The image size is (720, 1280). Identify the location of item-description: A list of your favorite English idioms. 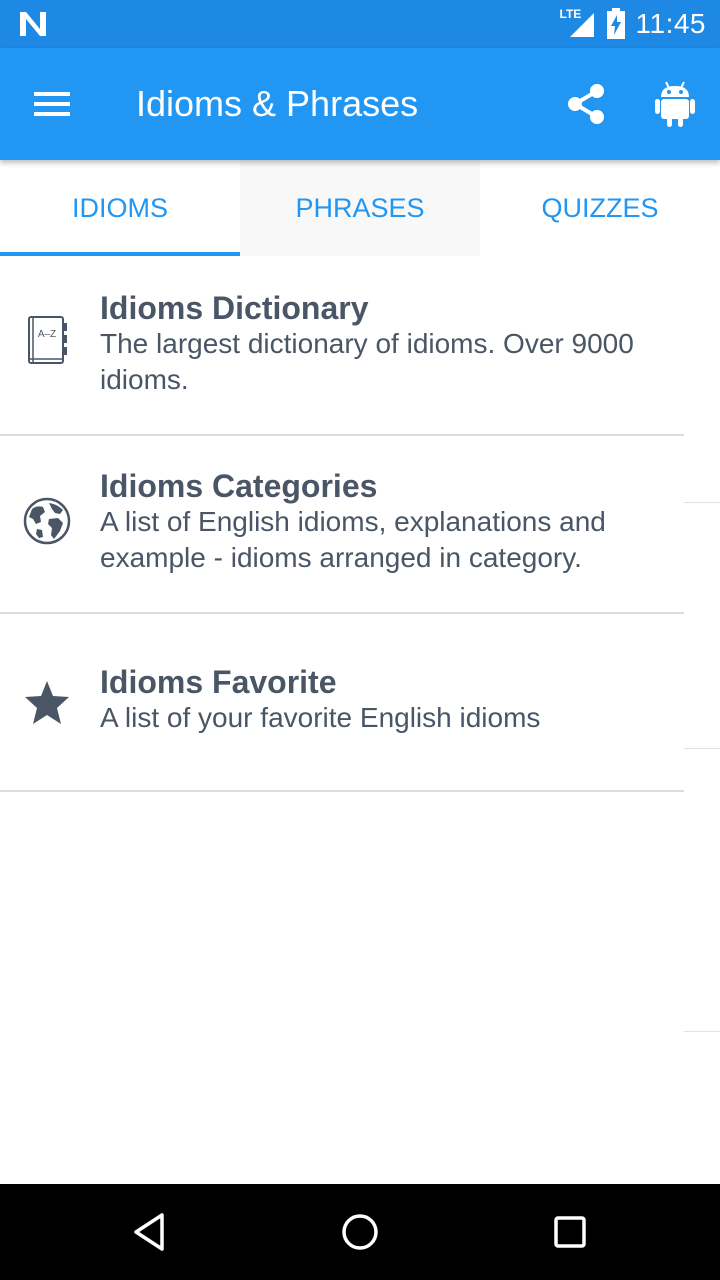
(320, 717).